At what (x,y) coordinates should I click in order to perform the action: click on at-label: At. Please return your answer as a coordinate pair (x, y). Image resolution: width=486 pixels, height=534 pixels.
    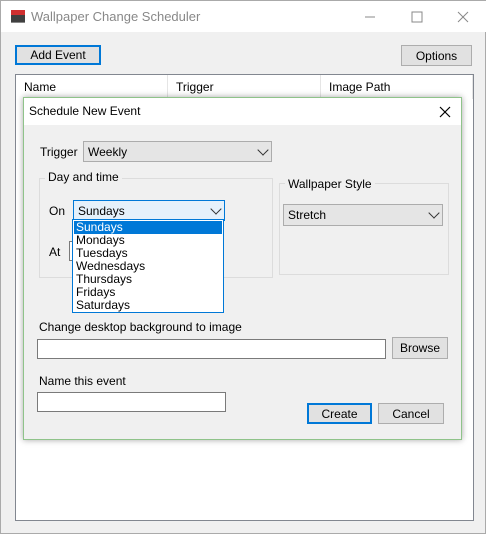
    Looking at the image, I should click on (55, 252).